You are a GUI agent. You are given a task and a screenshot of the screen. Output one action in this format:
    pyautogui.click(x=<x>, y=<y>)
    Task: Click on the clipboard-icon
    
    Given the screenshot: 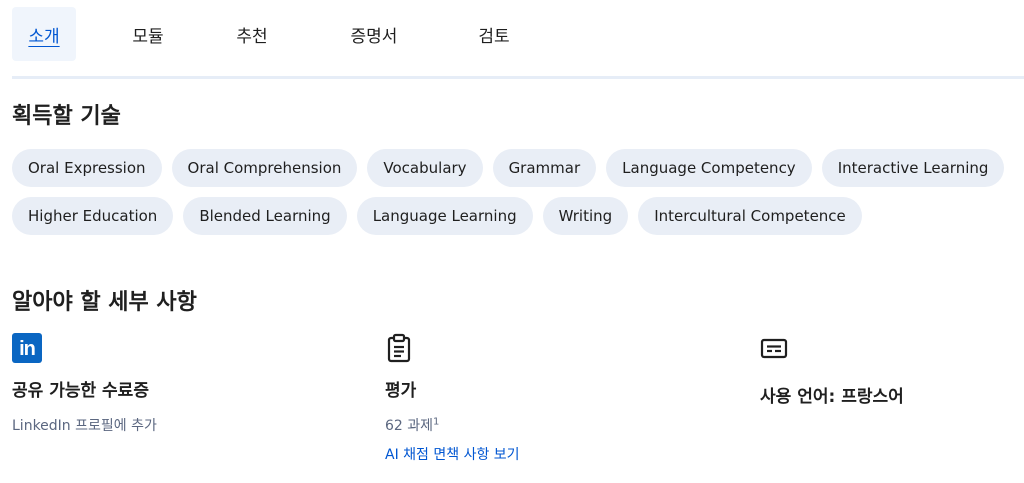 What is the action you would take?
    pyautogui.click(x=400, y=348)
    